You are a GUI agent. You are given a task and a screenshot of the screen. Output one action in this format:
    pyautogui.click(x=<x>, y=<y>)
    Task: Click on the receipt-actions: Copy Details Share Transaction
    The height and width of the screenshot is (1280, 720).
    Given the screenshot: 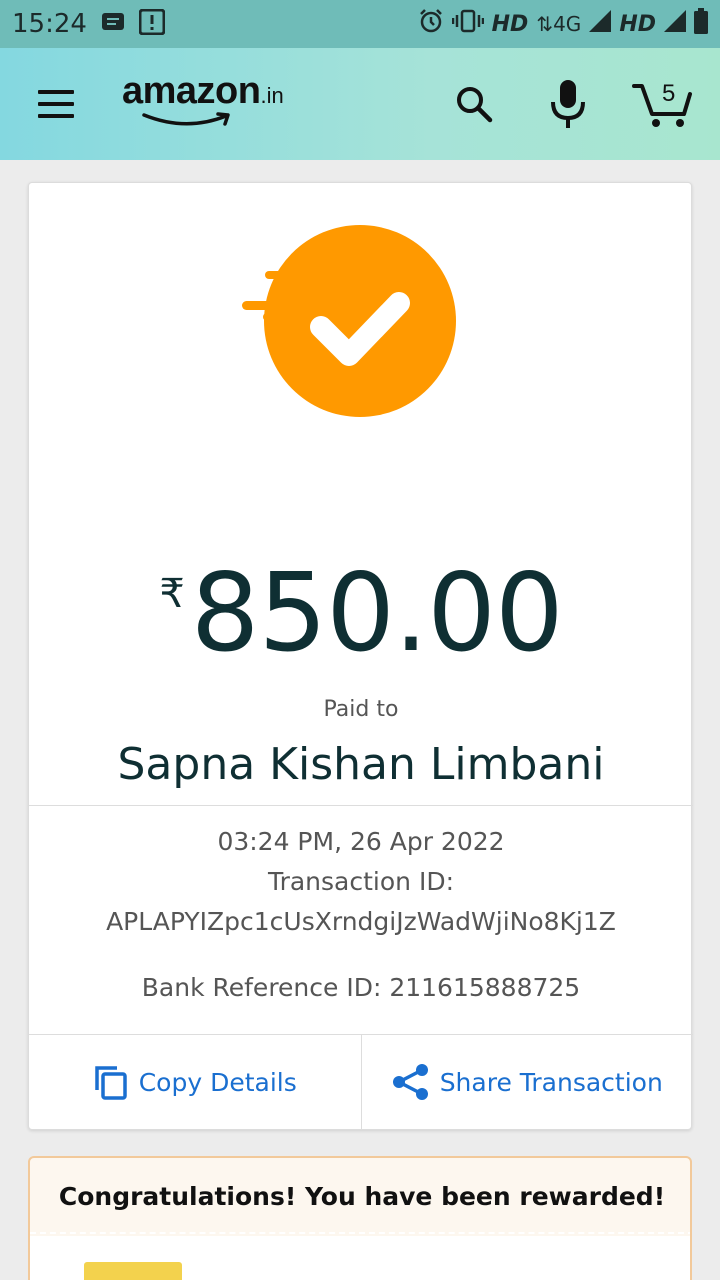 What is the action you would take?
    pyautogui.click(x=361, y=1082)
    